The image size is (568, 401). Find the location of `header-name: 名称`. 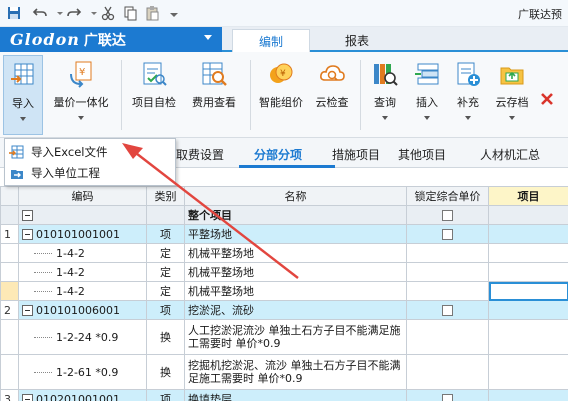

header-name: 名称 is located at coordinates (295, 196).